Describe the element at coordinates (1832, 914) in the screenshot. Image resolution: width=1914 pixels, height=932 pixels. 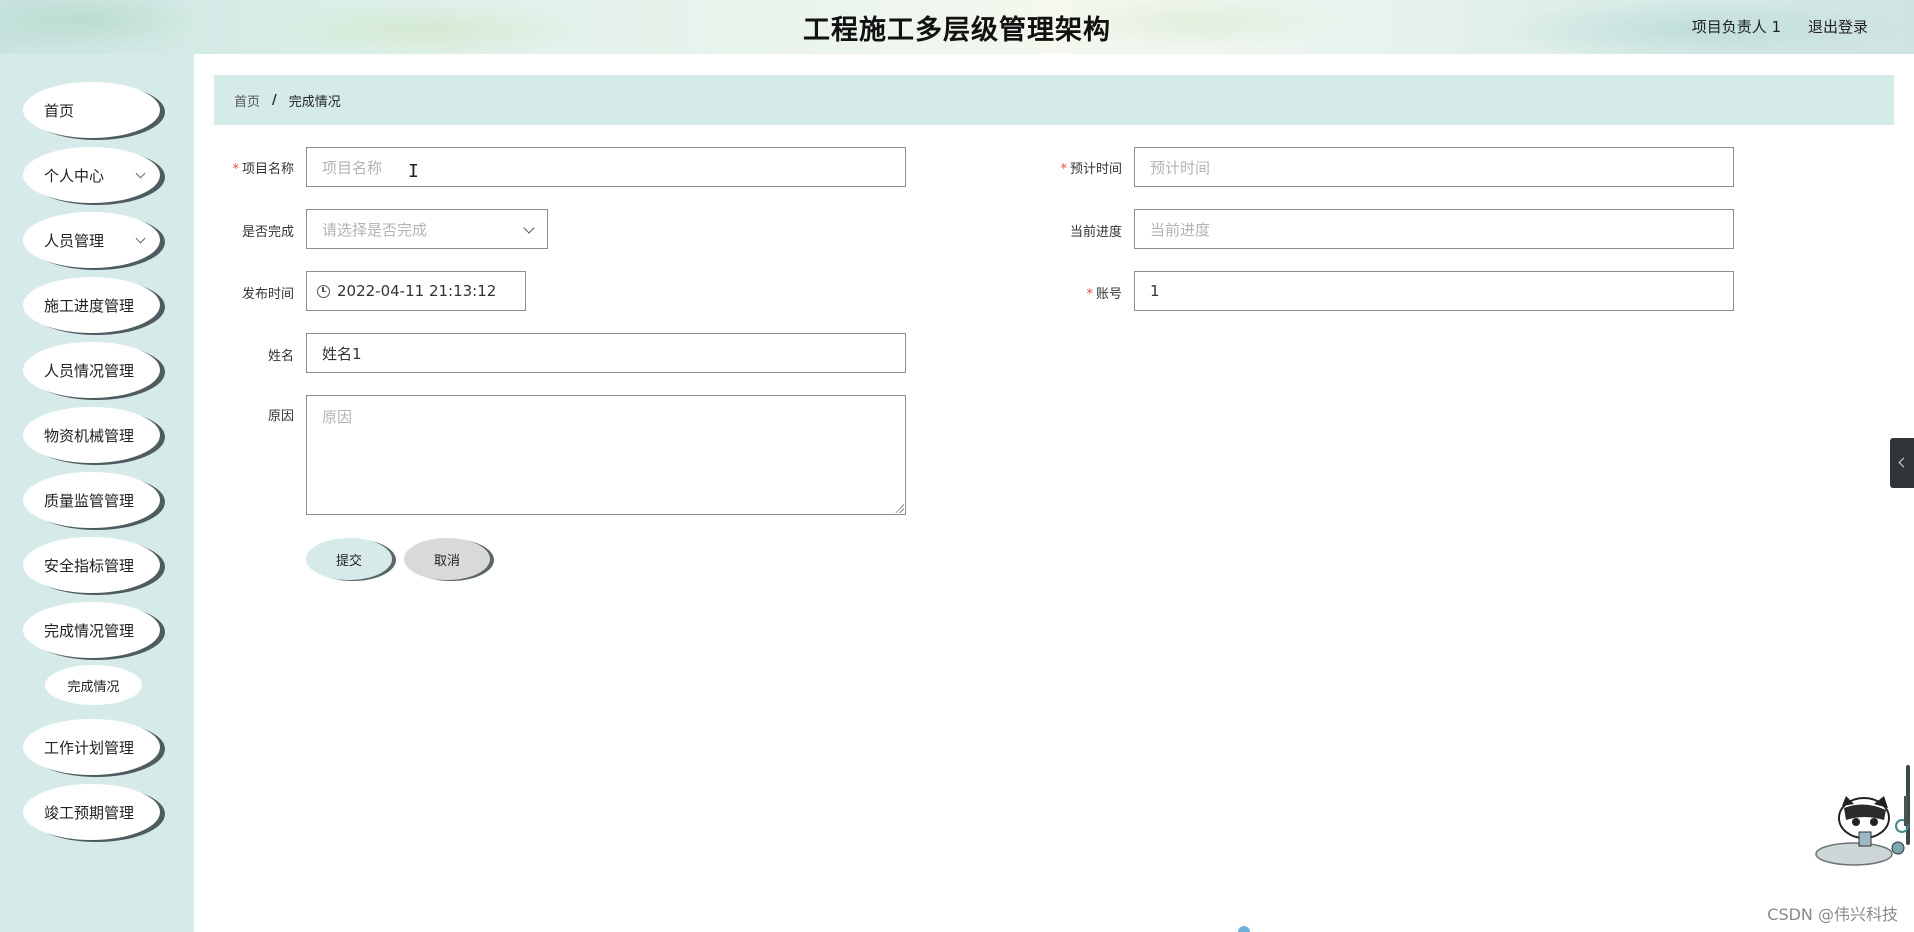
I see `watermark: CSDN @伟兴科技` at that location.